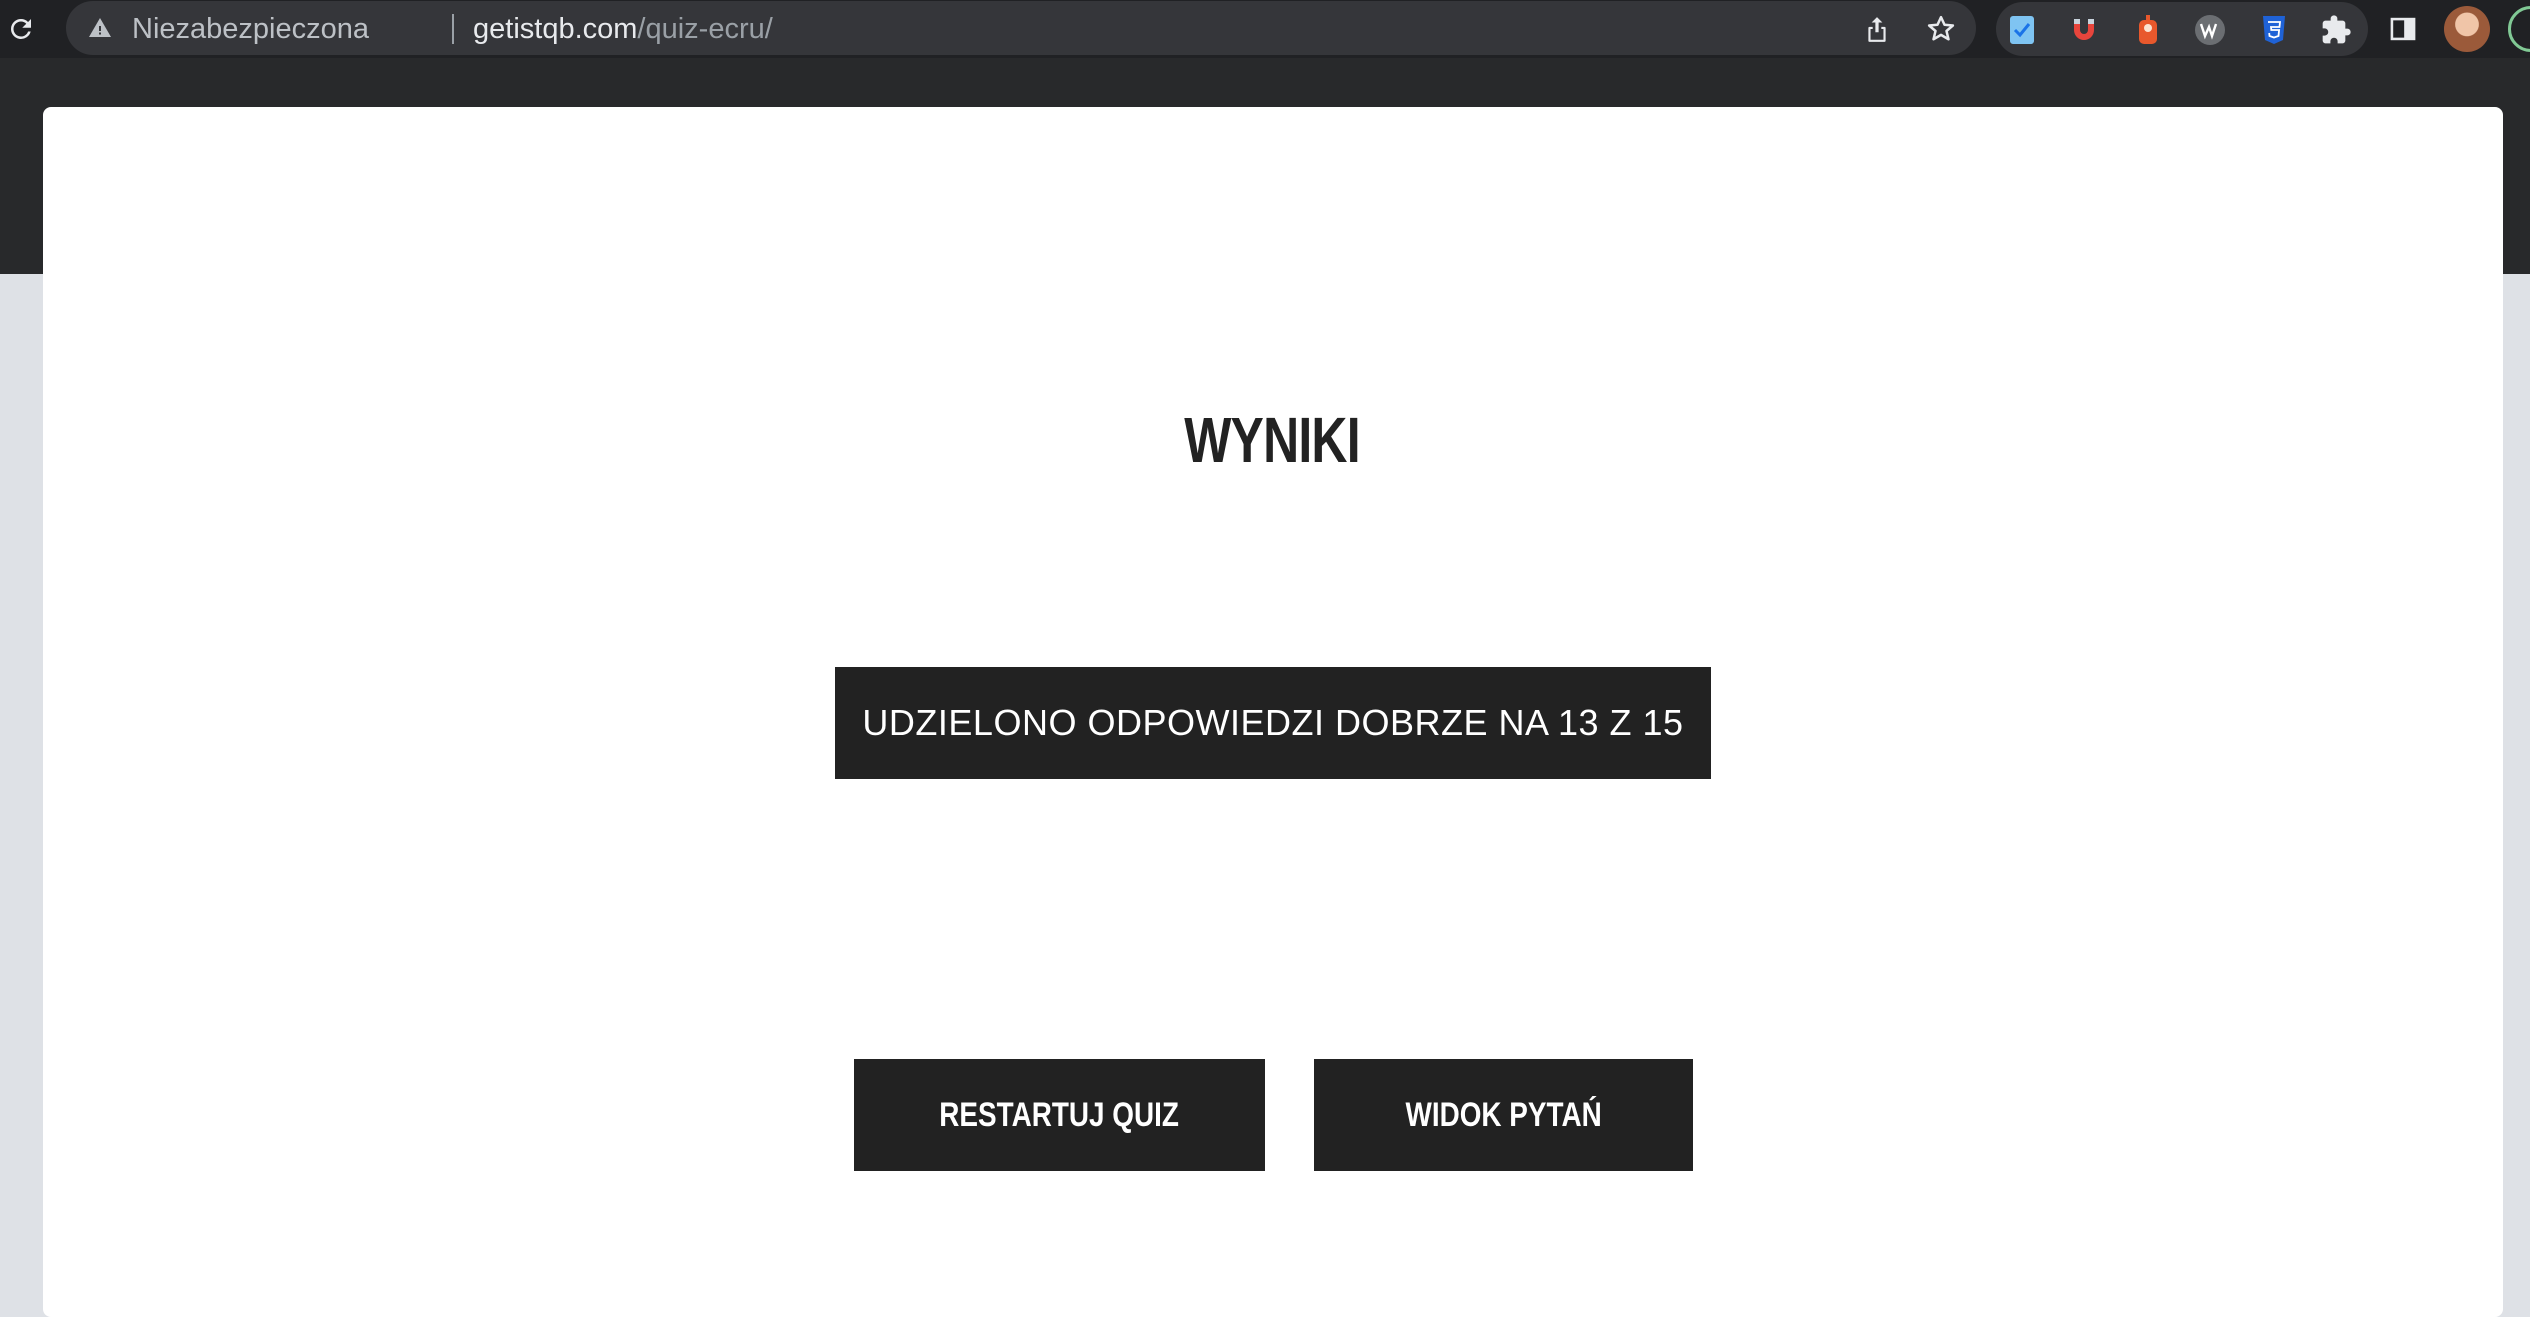 The height and width of the screenshot is (1317, 2530). What do you see at coordinates (100, 28) in the screenshot?
I see `warning-icon` at bounding box center [100, 28].